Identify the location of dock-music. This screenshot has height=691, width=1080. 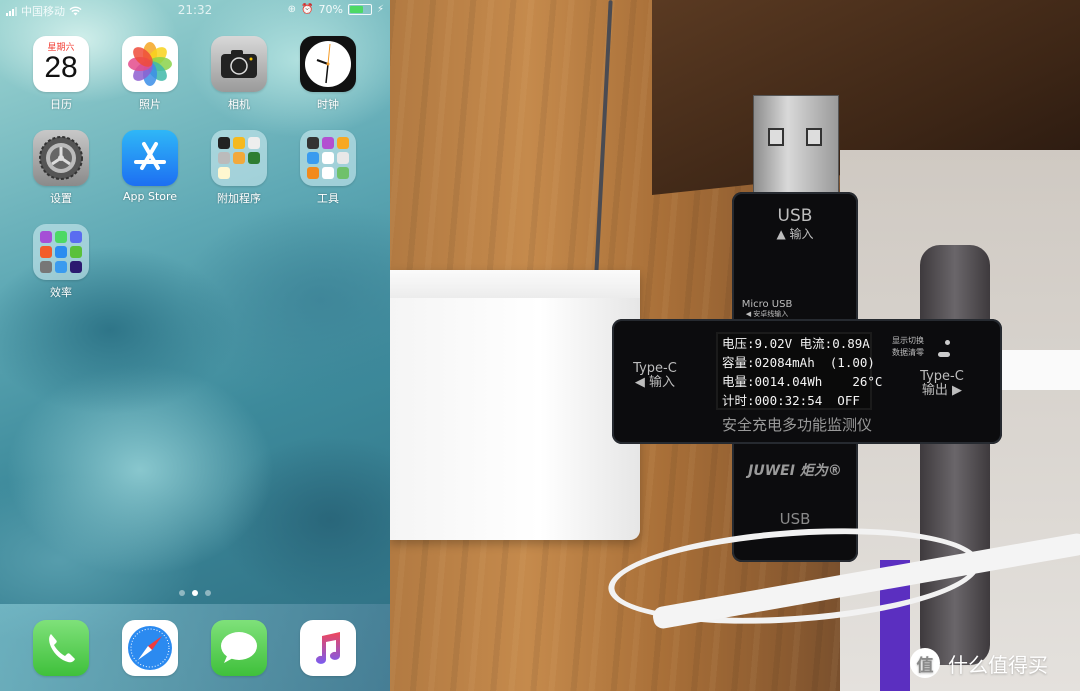
(328, 648).